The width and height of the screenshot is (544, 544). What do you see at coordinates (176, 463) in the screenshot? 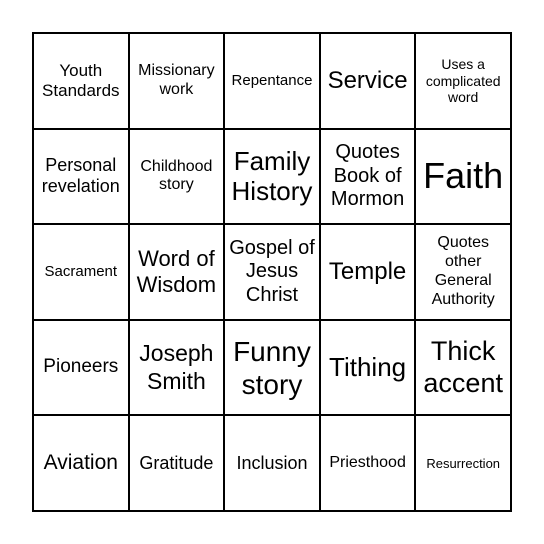
I see `bingo-cell: Gratitude` at bounding box center [176, 463].